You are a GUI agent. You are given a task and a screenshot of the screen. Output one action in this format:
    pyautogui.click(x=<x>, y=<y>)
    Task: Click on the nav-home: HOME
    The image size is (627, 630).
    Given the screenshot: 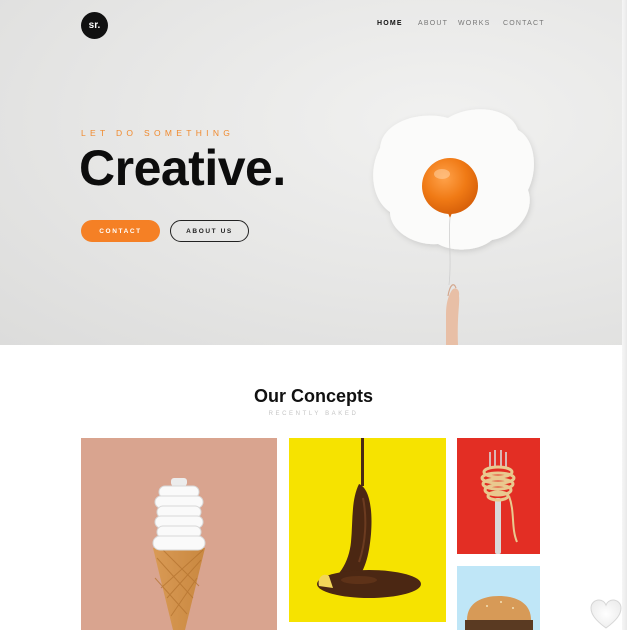 What is the action you would take?
    pyautogui.click(x=390, y=23)
    